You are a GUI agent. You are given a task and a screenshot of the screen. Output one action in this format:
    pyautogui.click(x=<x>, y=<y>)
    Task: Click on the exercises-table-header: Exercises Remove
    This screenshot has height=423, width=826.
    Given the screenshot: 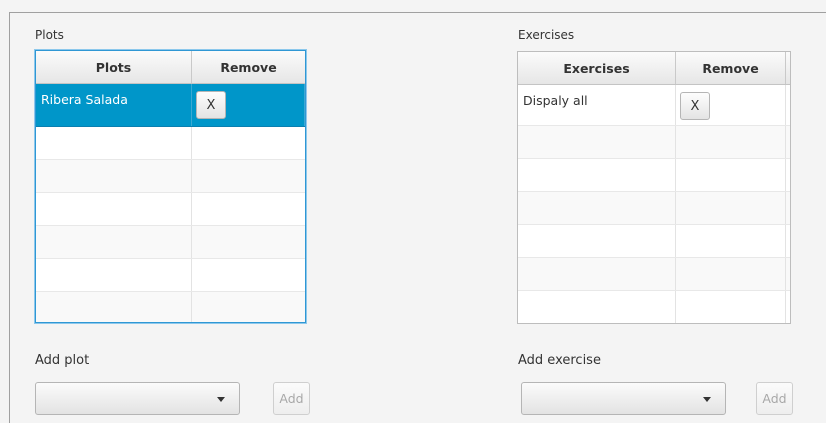 What is the action you would take?
    pyautogui.click(x=654, y=68)
    